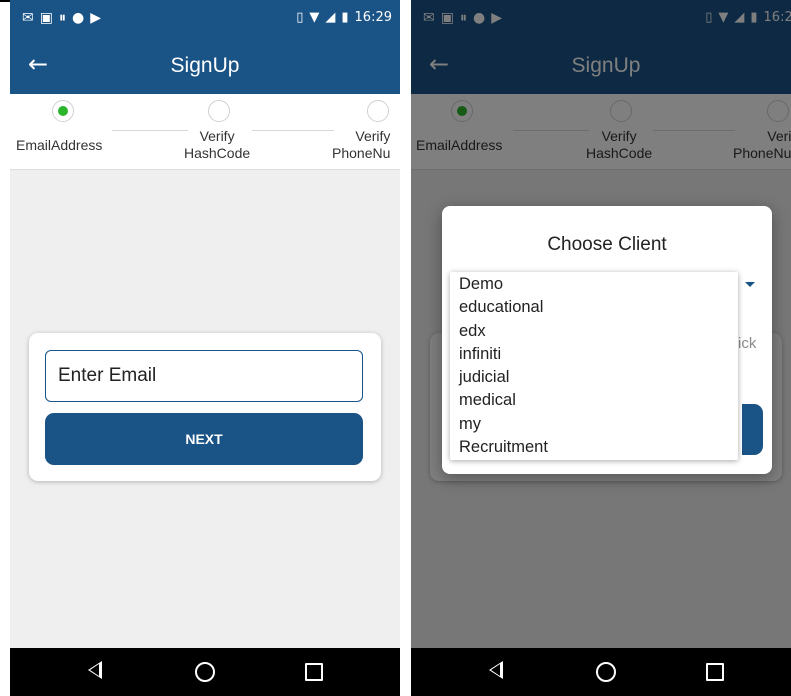 The image size is (791, 696). Describe the element at coordinates (217, 144) in the screenshot. I see `step-label-hash: Verify HashCode` at that location.